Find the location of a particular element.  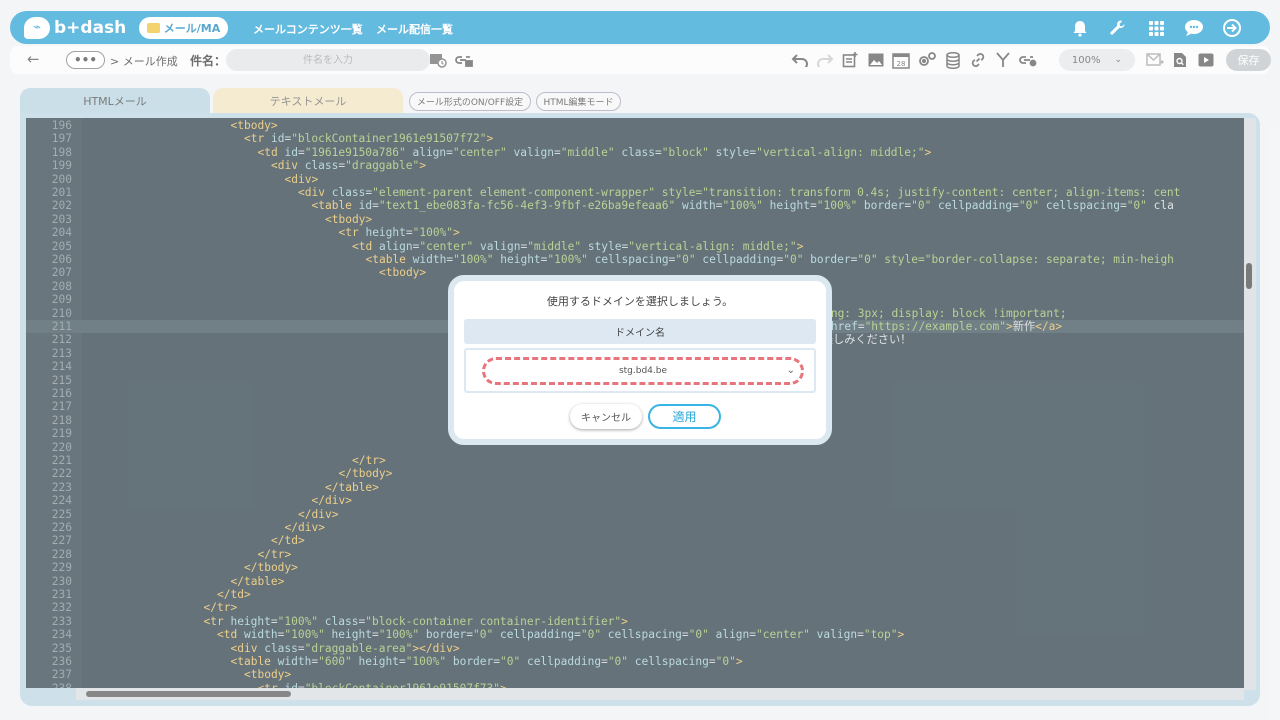

domain-select-row: stg.bd4.be ⌄ is located at coordinates (640, 370).